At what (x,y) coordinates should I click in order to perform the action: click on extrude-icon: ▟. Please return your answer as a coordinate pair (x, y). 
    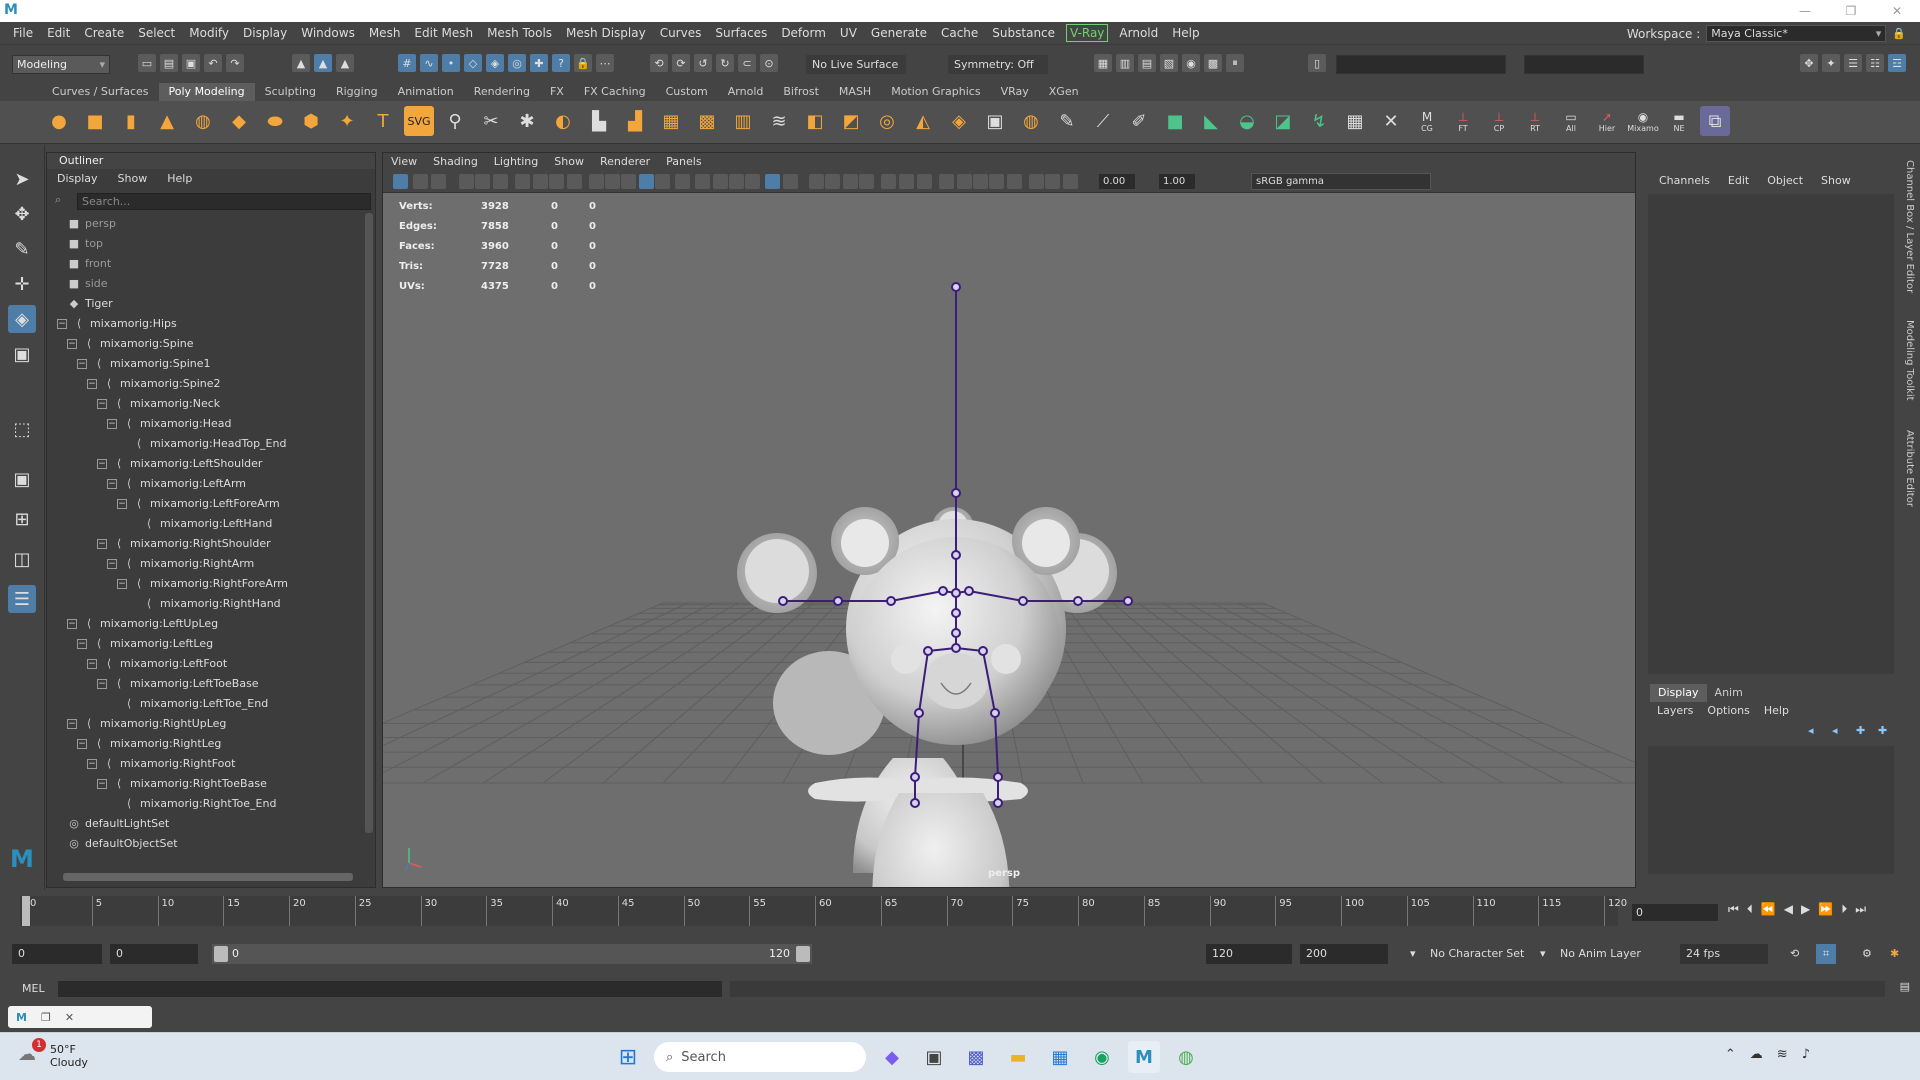
    Looking at the image, I should click on (635, 121).